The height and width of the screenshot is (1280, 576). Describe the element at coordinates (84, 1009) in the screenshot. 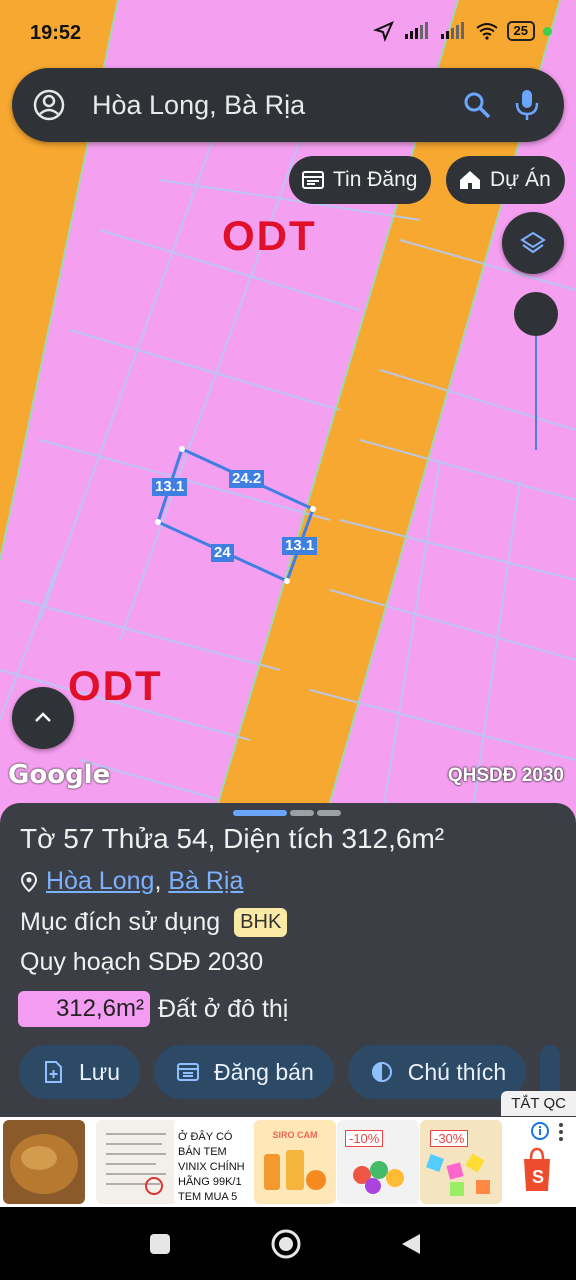

I see `area-chip: 312,6m²` at that location.